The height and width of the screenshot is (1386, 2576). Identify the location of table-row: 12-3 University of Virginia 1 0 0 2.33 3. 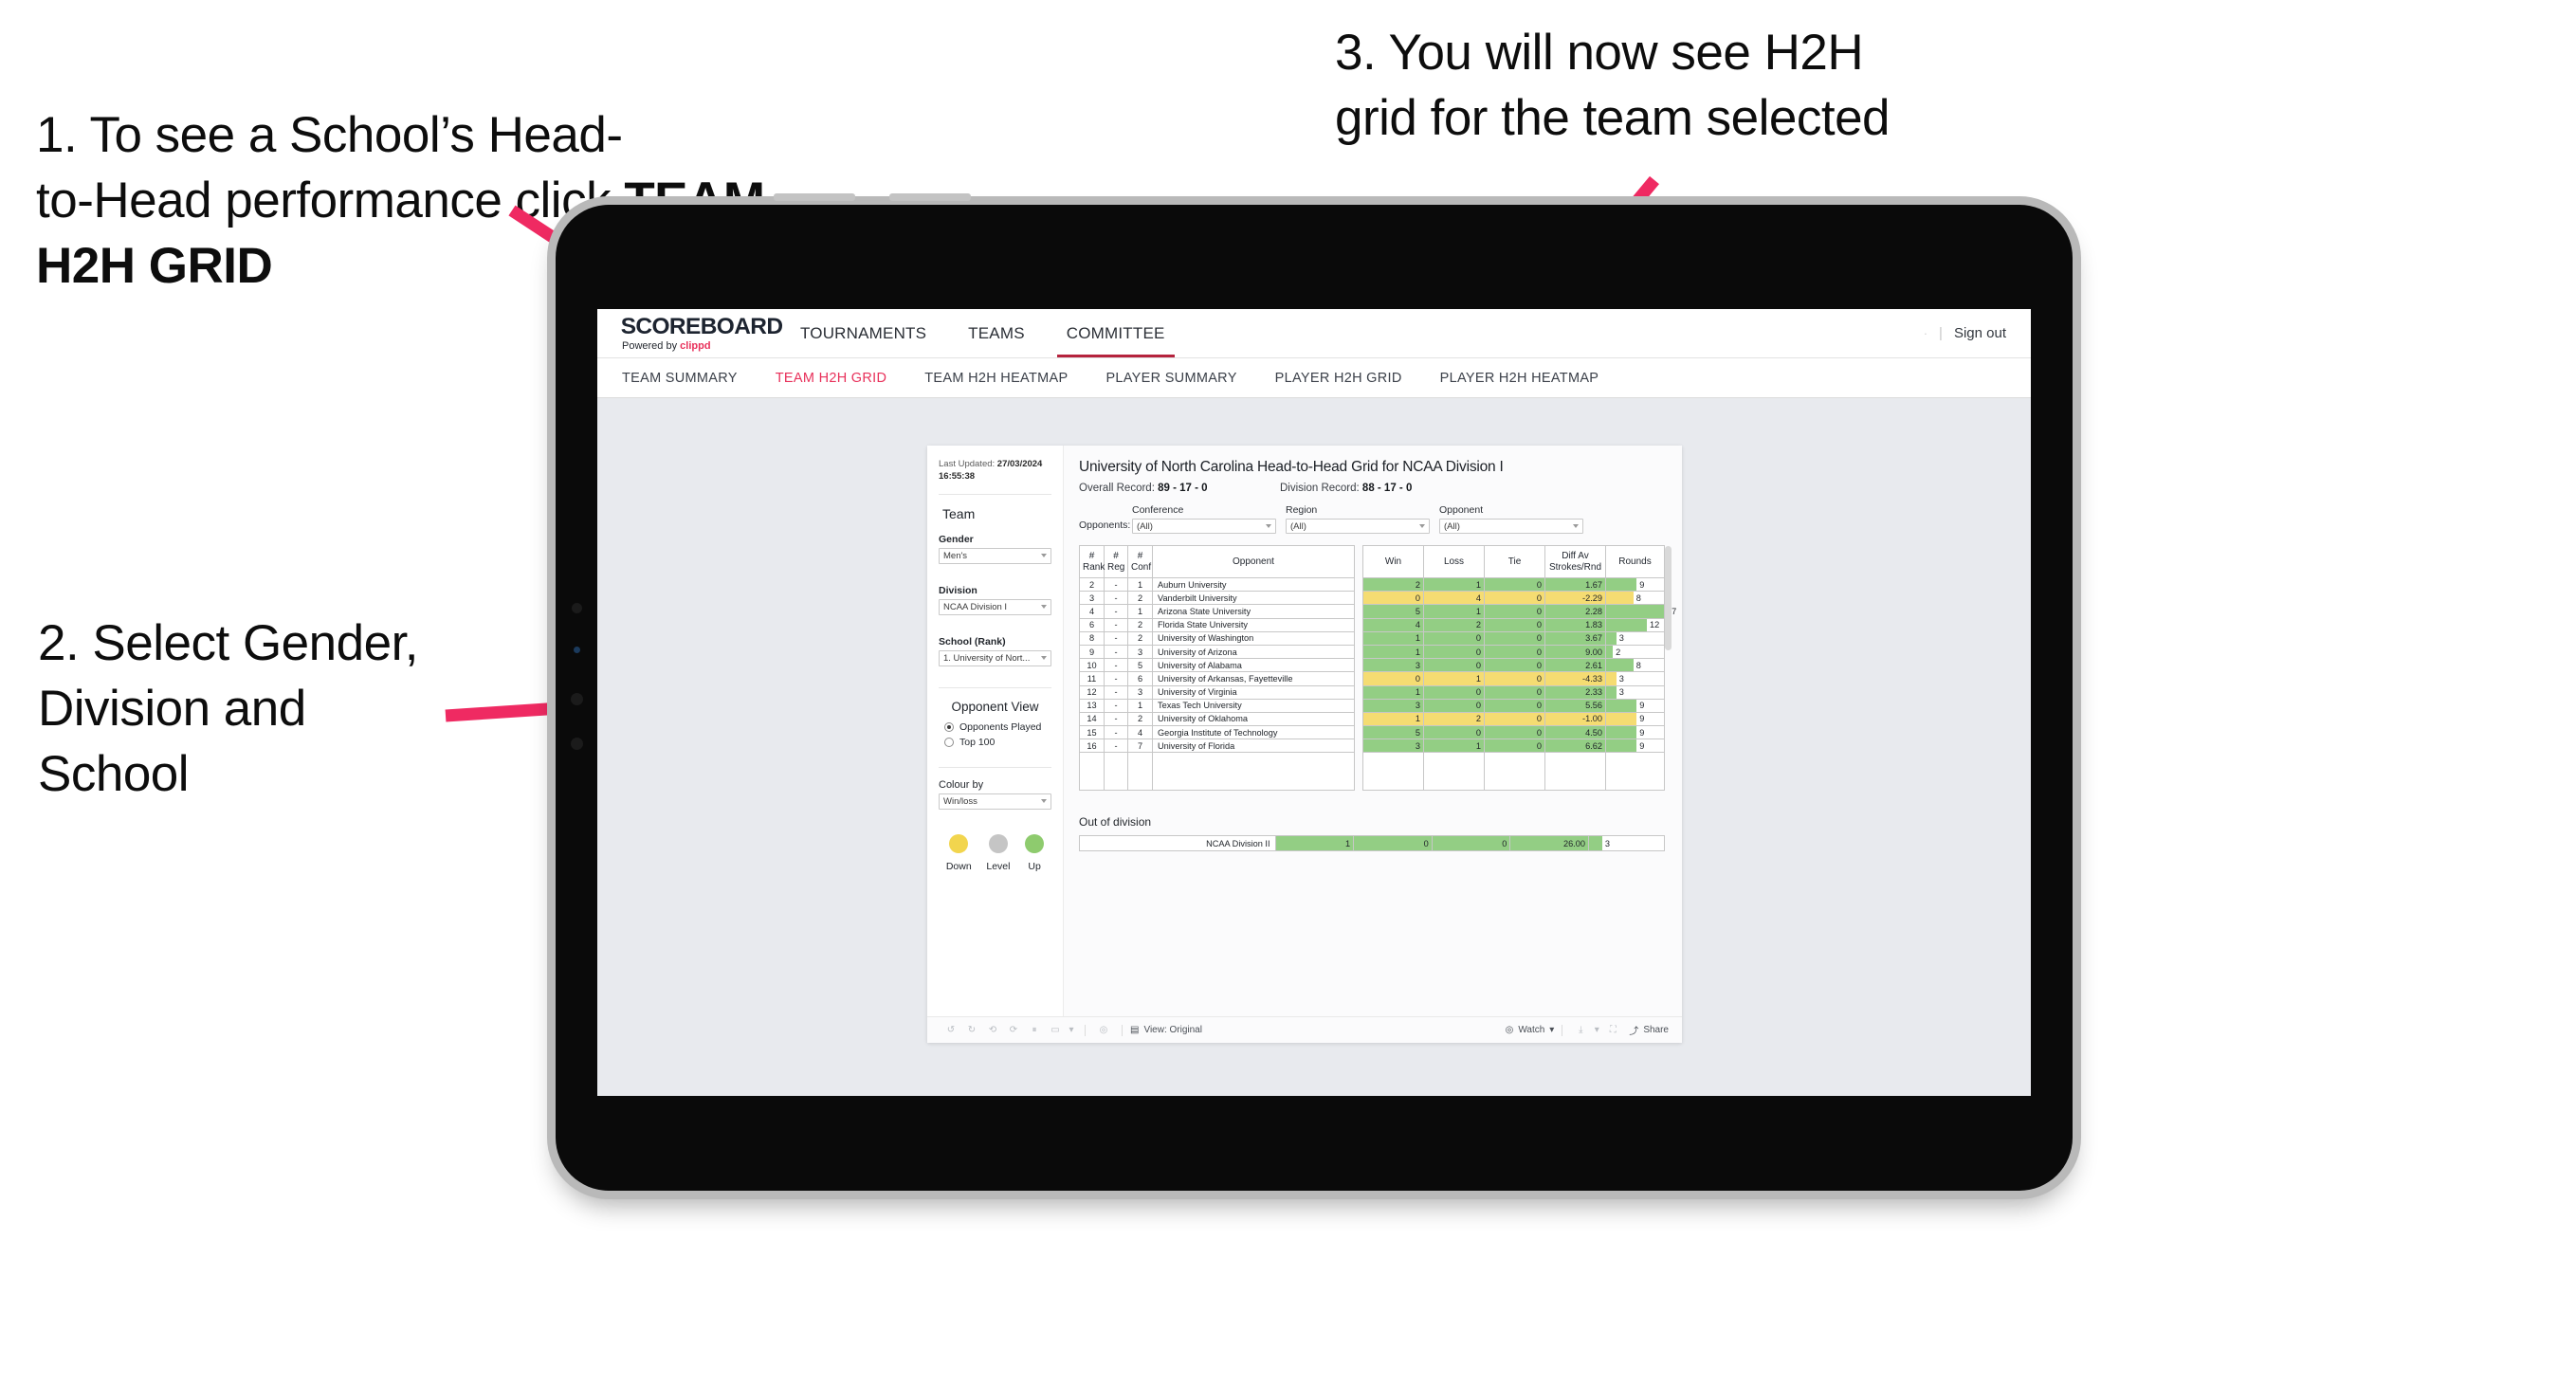
(1372, 692).